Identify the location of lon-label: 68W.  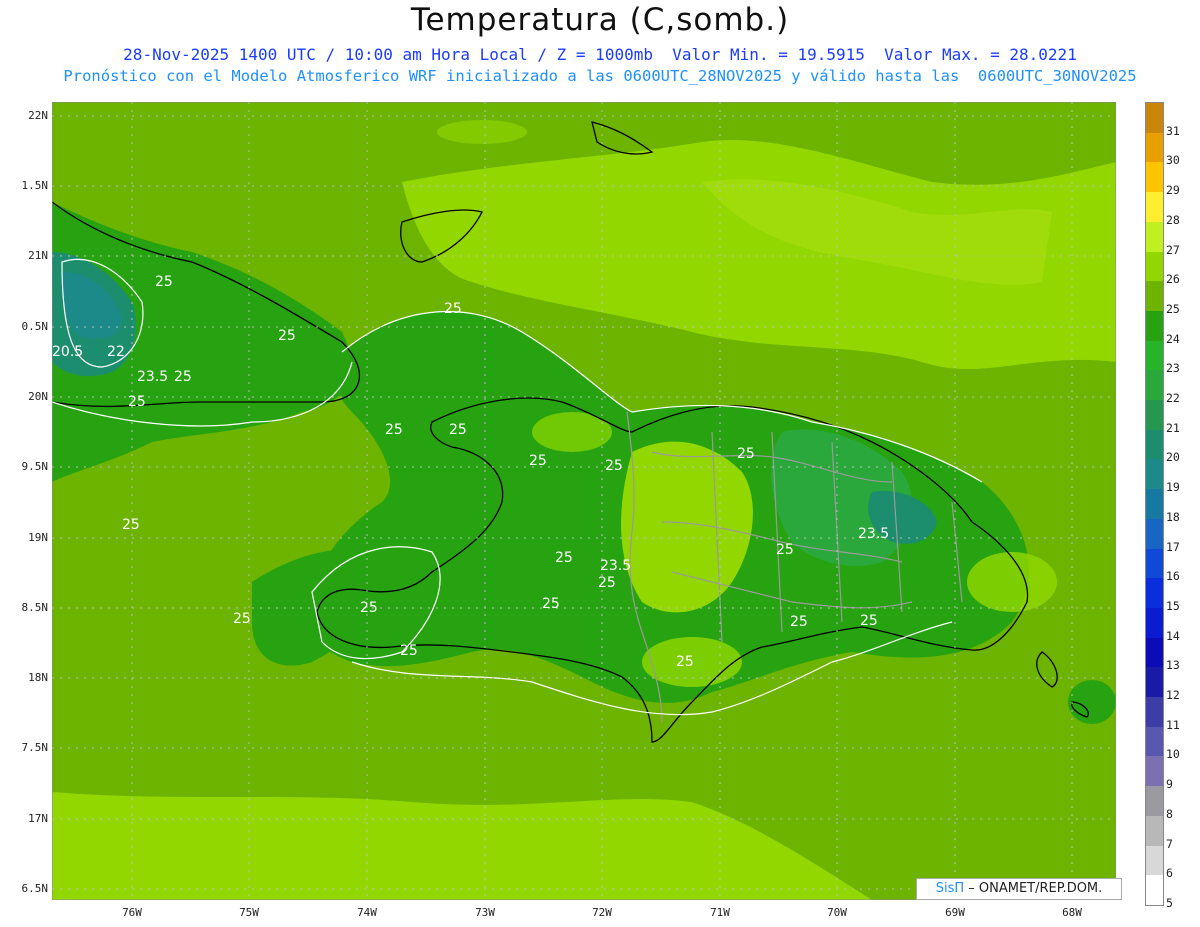
(1072, 912).